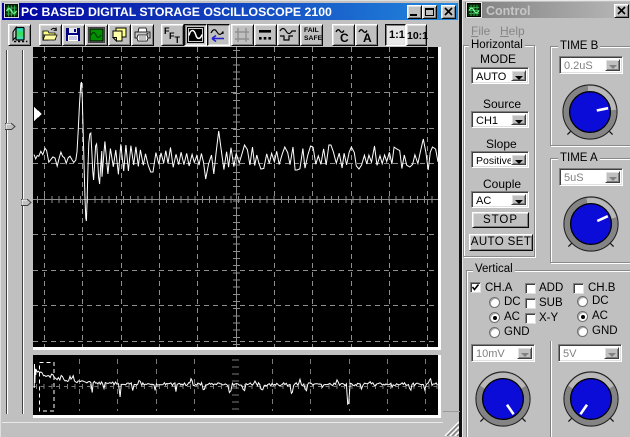 The image size is (630, 437). Describe the element at coordinates (344, 37) in the screenshot. I see `svg-text: C` at that location.